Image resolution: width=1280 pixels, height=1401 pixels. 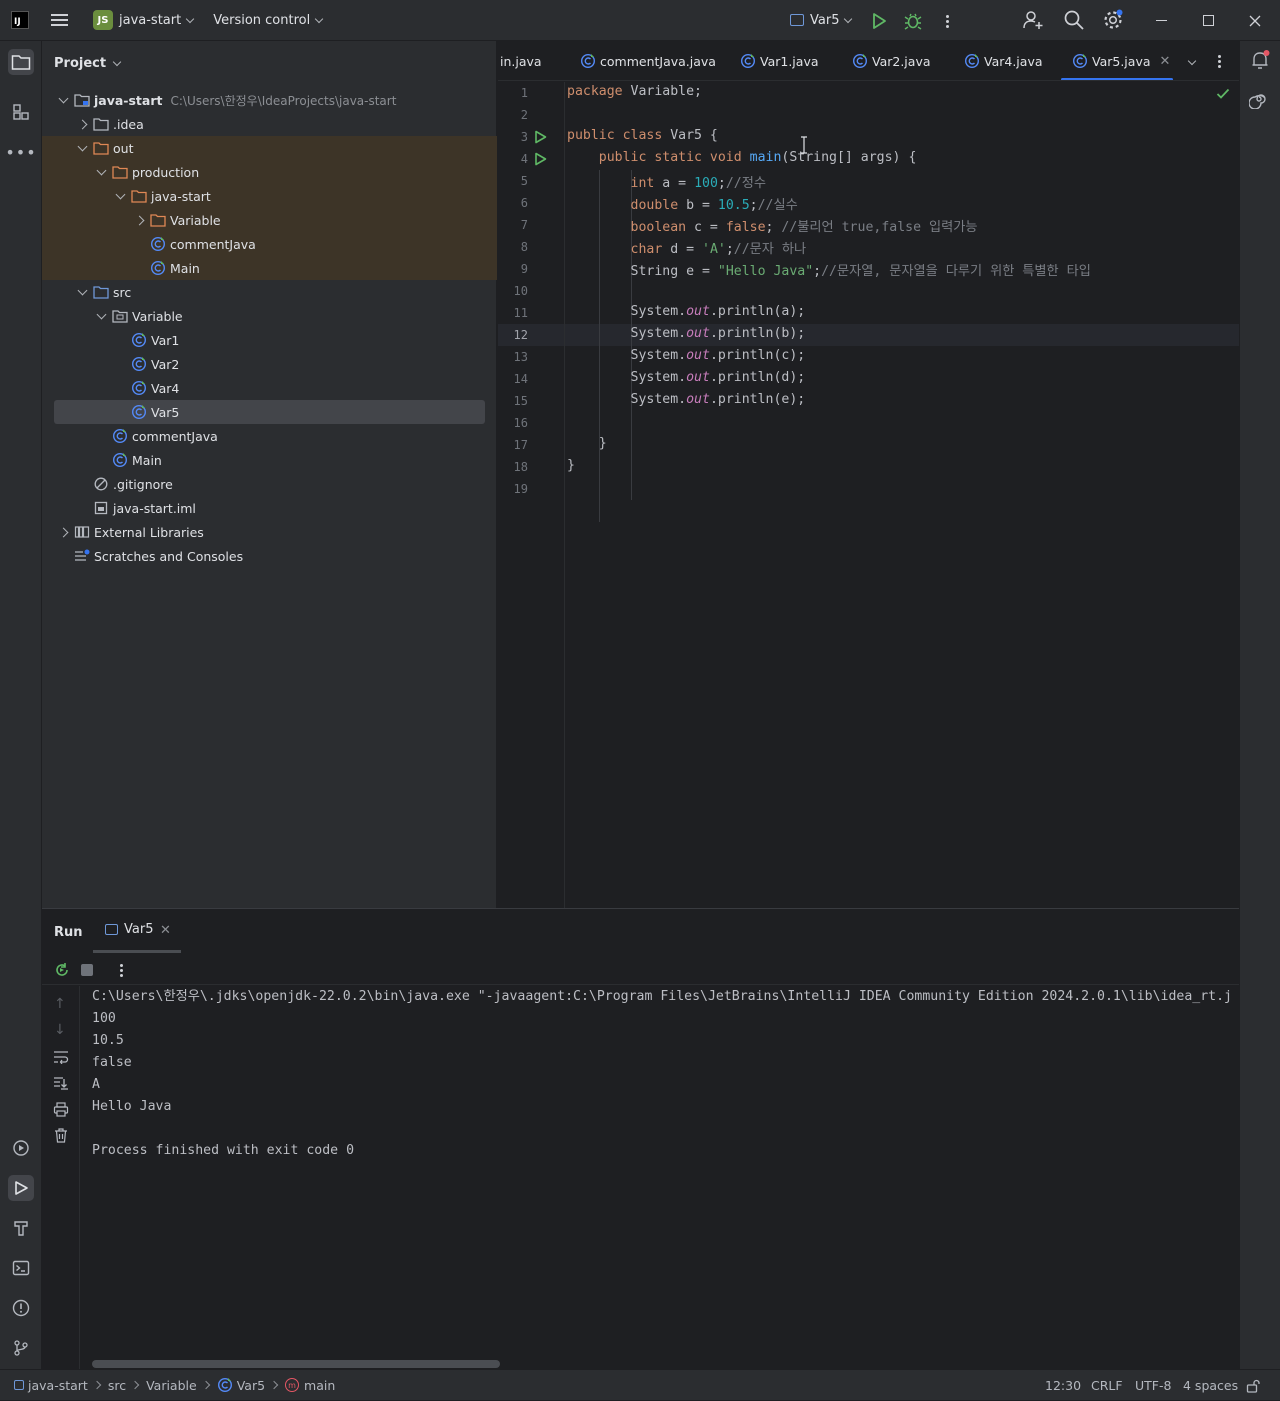 I want to click on print-button, so click(x=61, y=1111).